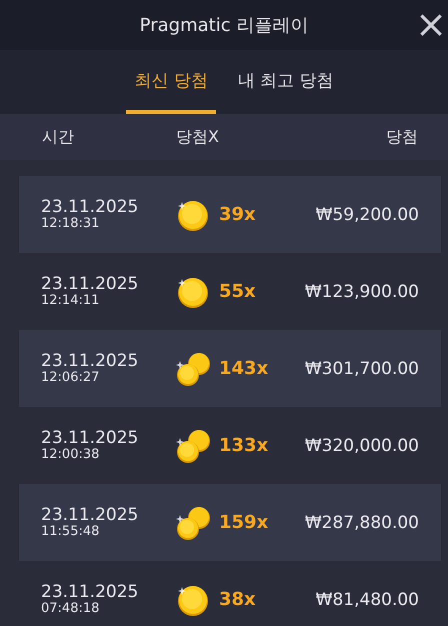  What do you see at coordinates (70, 531) in the screenshot?
I see `time-text: 11:55:48` at bounding box center [70, 531].